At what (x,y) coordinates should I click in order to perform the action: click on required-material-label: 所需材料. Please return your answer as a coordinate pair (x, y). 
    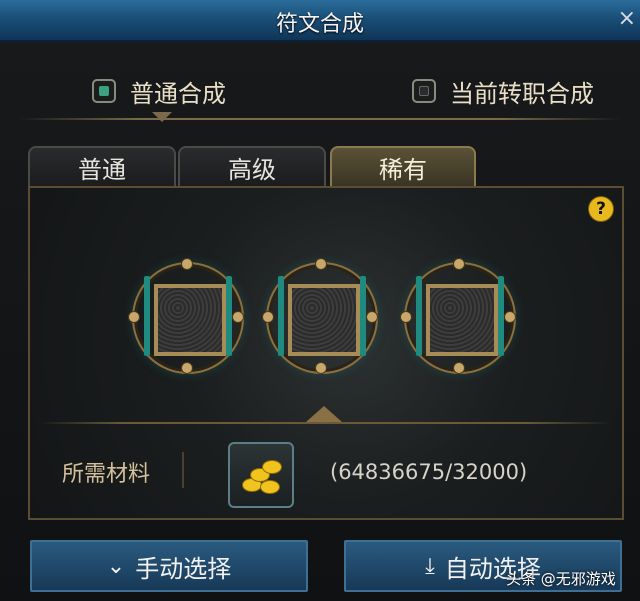
    Looking at the image, I should click on (106, 474).